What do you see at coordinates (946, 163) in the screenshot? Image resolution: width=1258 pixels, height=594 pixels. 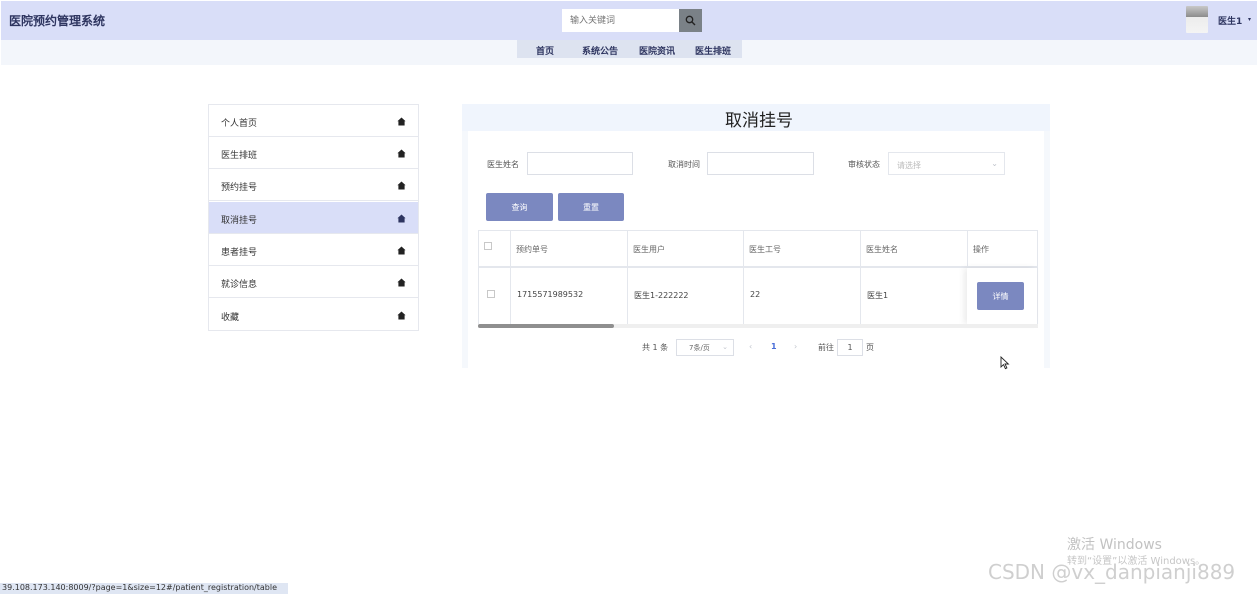 I see `review-status-select: 请选择 ⌄` at bounding box center [946, 163].